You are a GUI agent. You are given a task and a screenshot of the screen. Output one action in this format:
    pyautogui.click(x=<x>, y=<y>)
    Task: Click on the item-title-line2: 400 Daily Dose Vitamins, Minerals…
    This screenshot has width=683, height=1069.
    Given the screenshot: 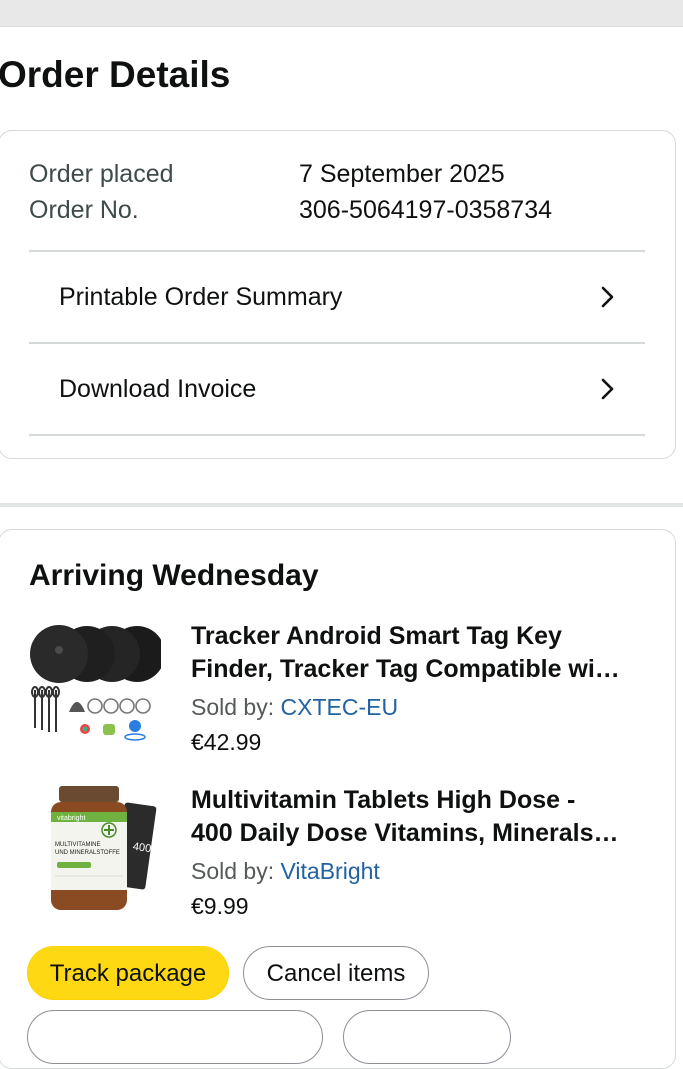 What is the action you would take?
    pyautogui.click(x=405, y=833)
    